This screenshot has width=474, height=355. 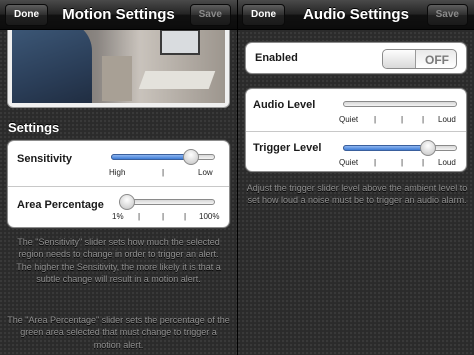 I want to click on trigger-level-slider-thumb, so click(x=428, y=148).